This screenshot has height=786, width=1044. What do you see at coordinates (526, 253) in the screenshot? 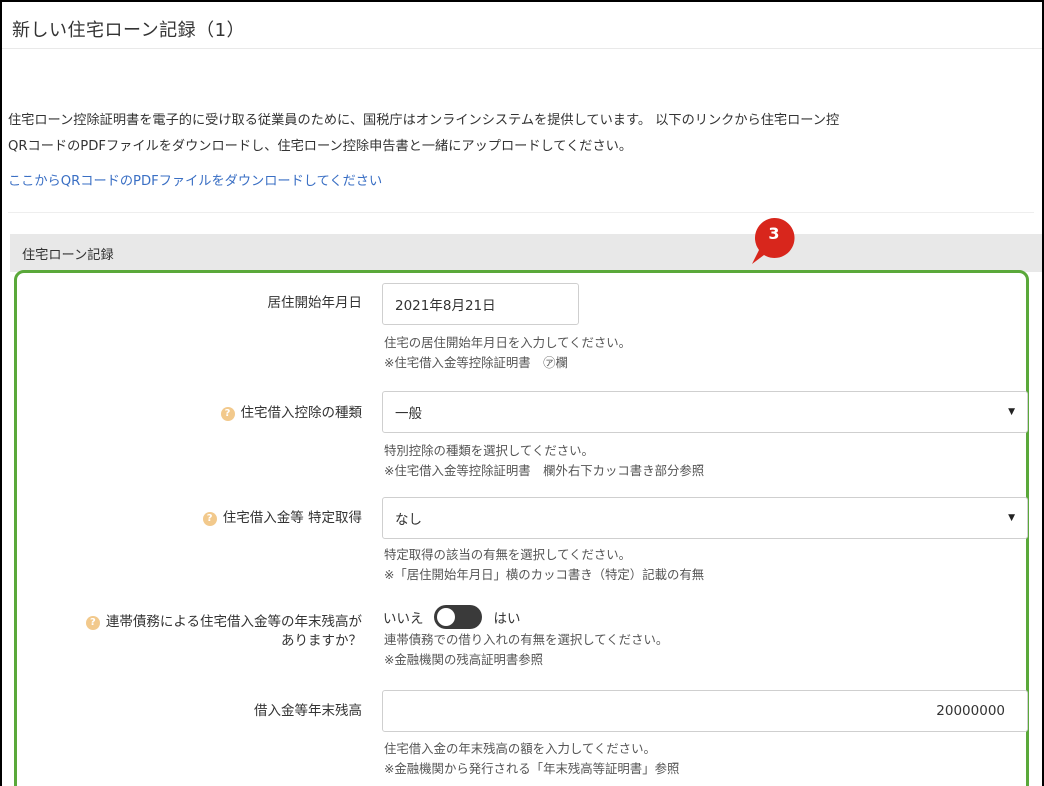
I see `section-header` at bounding box center [526, 253].